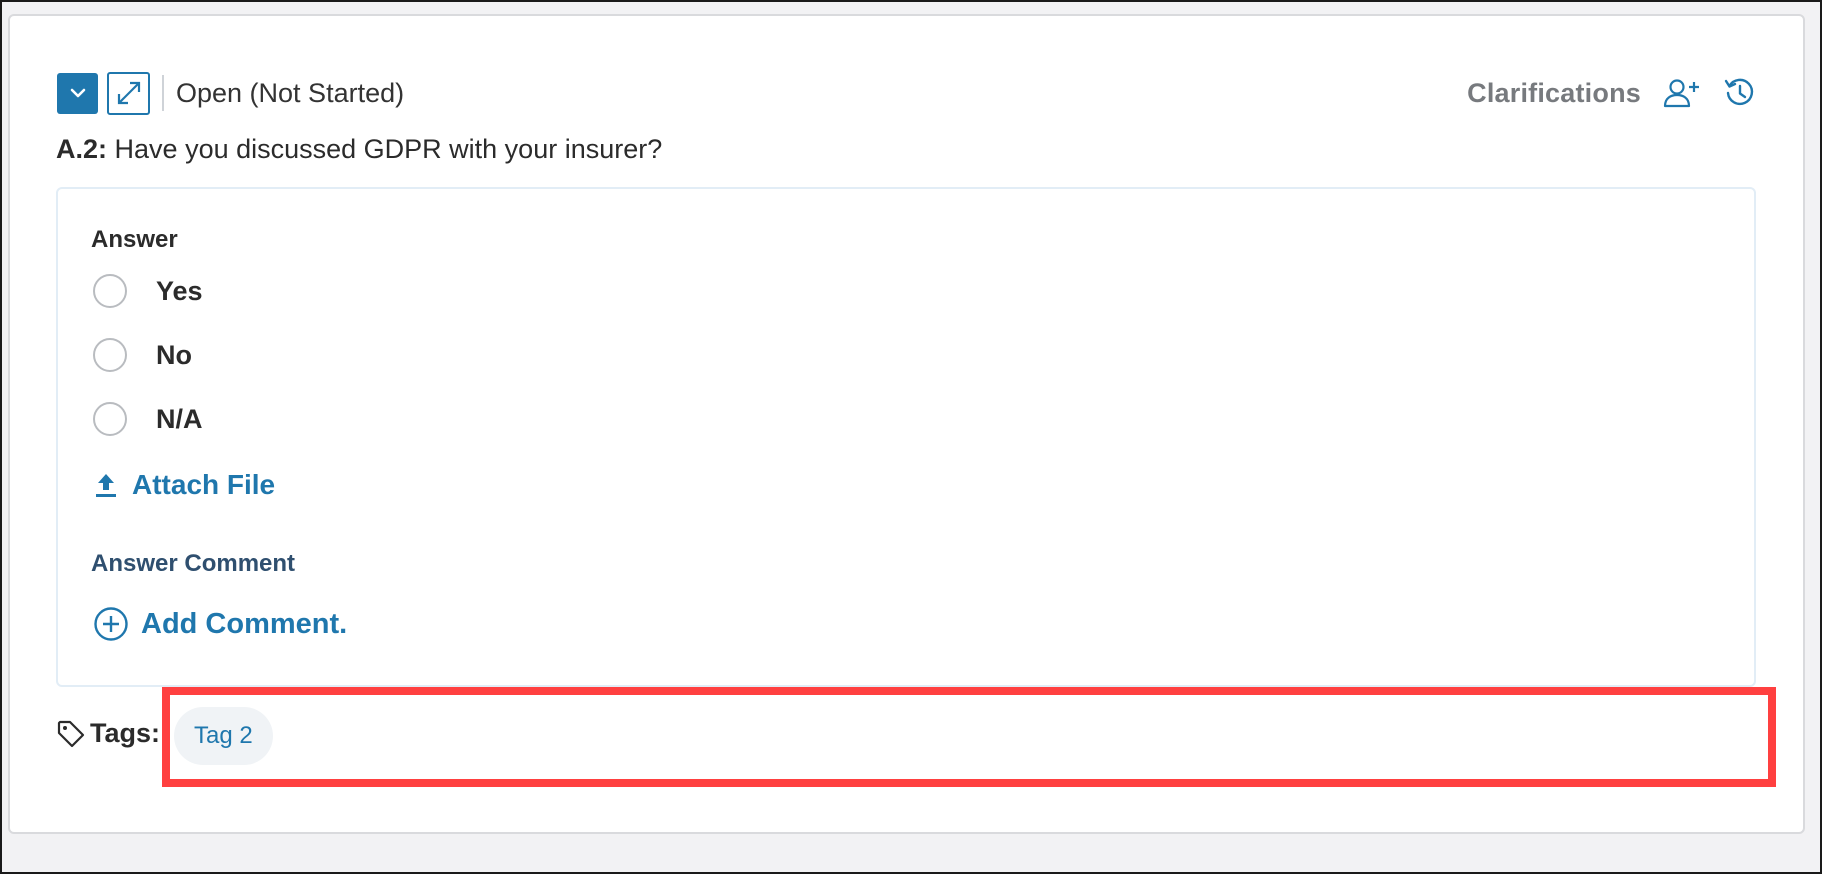  What do you see at coordinates (134, 239) in the screenshot?
I see `answer-label: Answer` at bounding box center [134, 239].